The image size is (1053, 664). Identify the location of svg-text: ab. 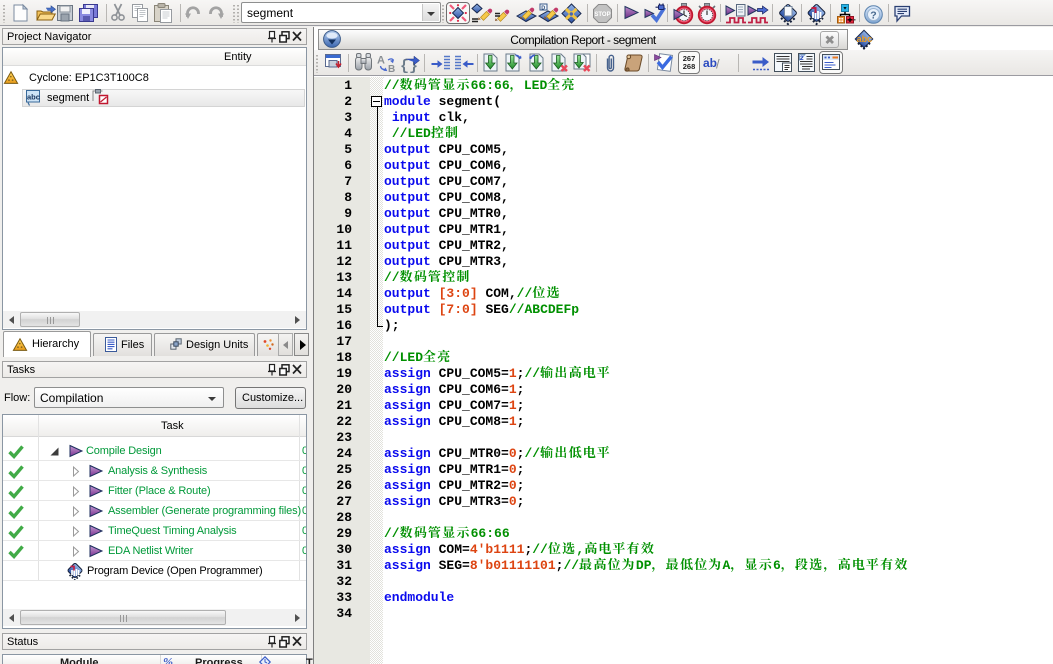
(710, 63).